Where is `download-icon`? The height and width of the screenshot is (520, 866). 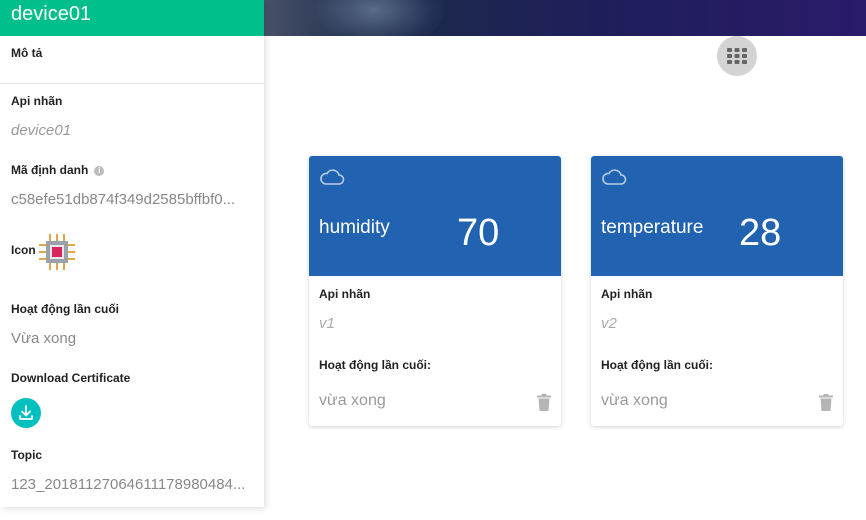
download-icon is located at coordinates (26, 412).